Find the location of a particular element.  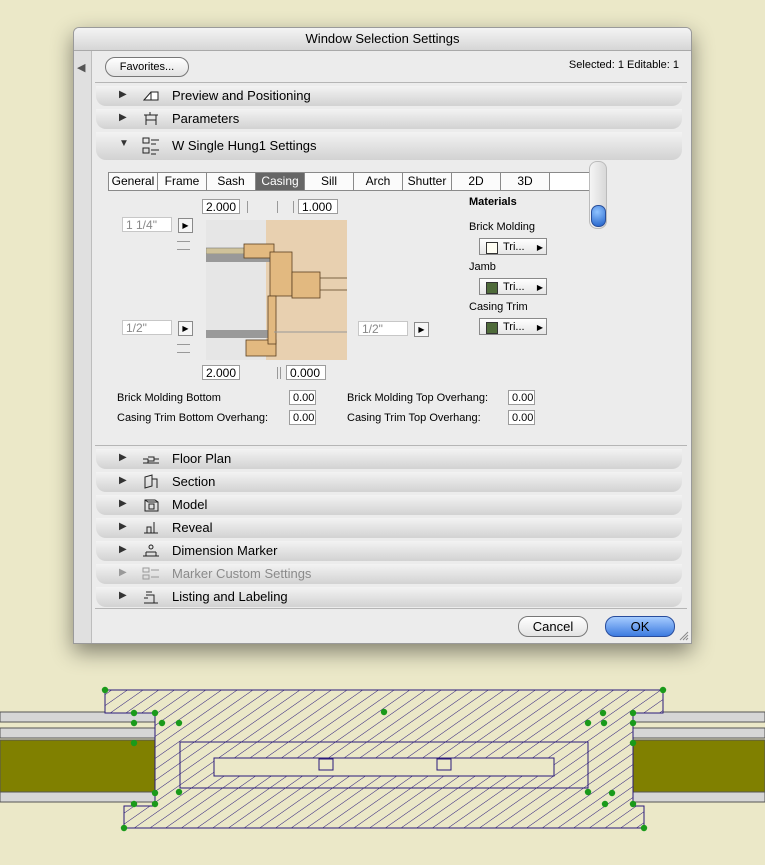

materials-heading: Materials is located at coordinates (493, 202).